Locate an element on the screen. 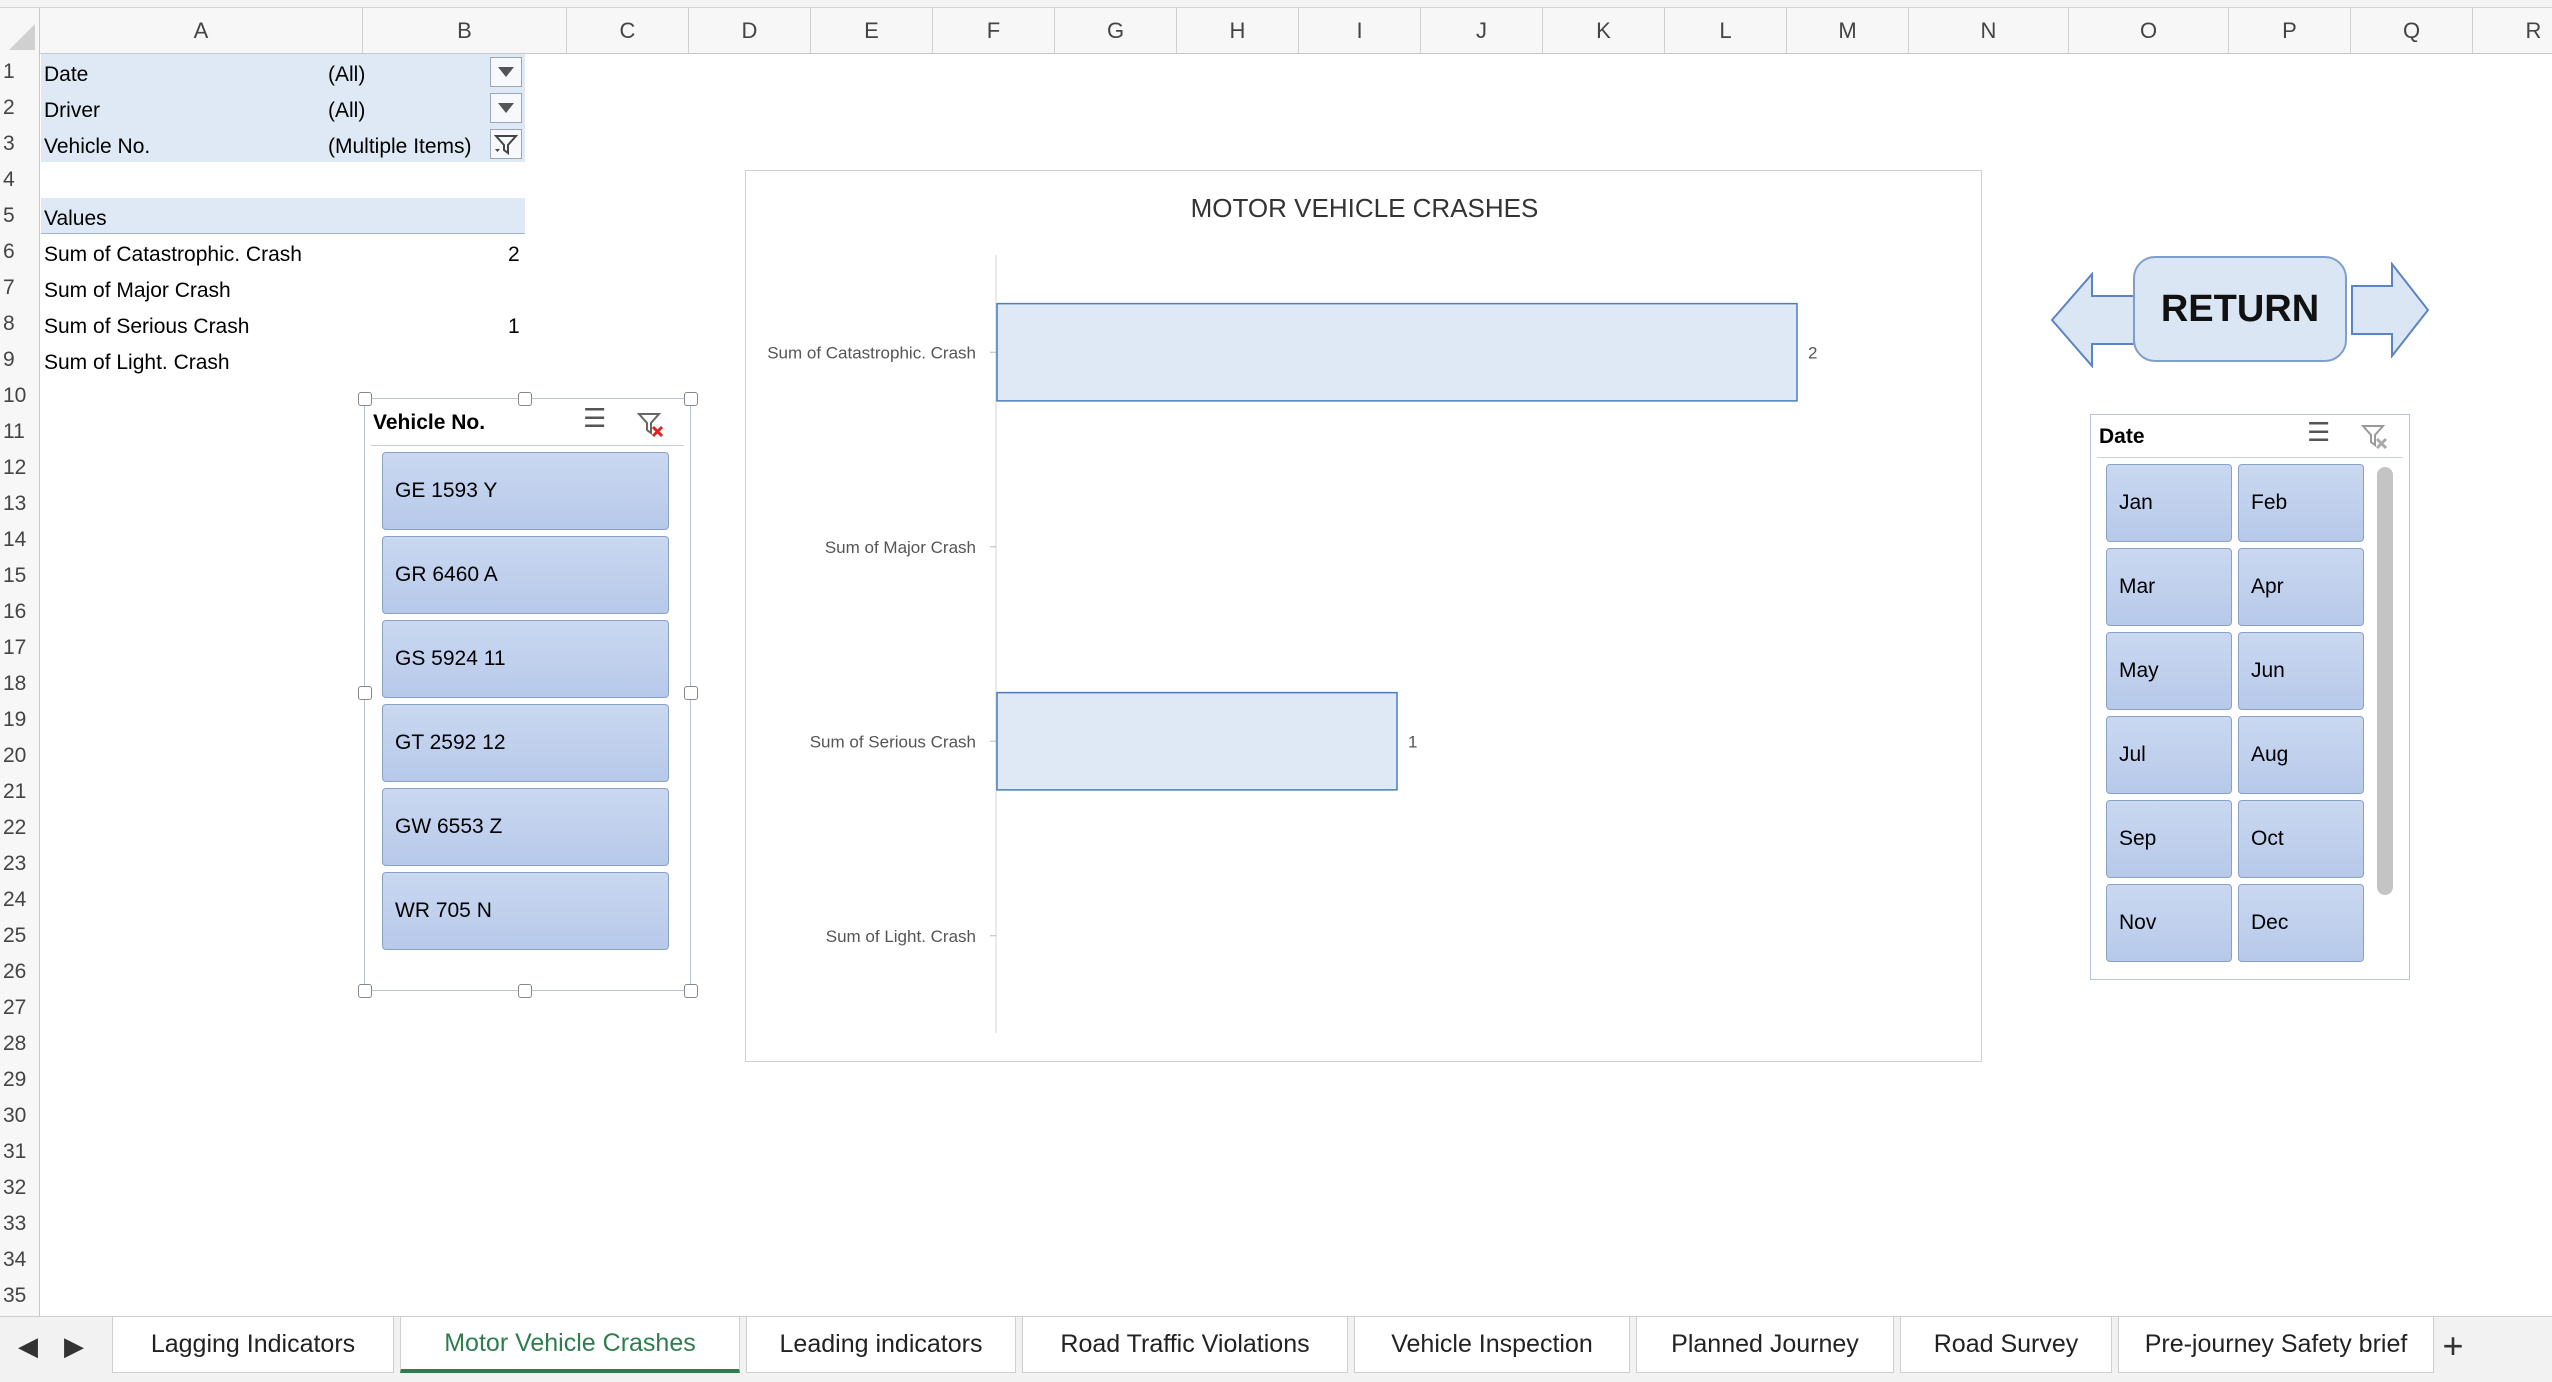 This screenshot has height=1382, width=2552. row-header: 12 is located at coordinates (20, 468).